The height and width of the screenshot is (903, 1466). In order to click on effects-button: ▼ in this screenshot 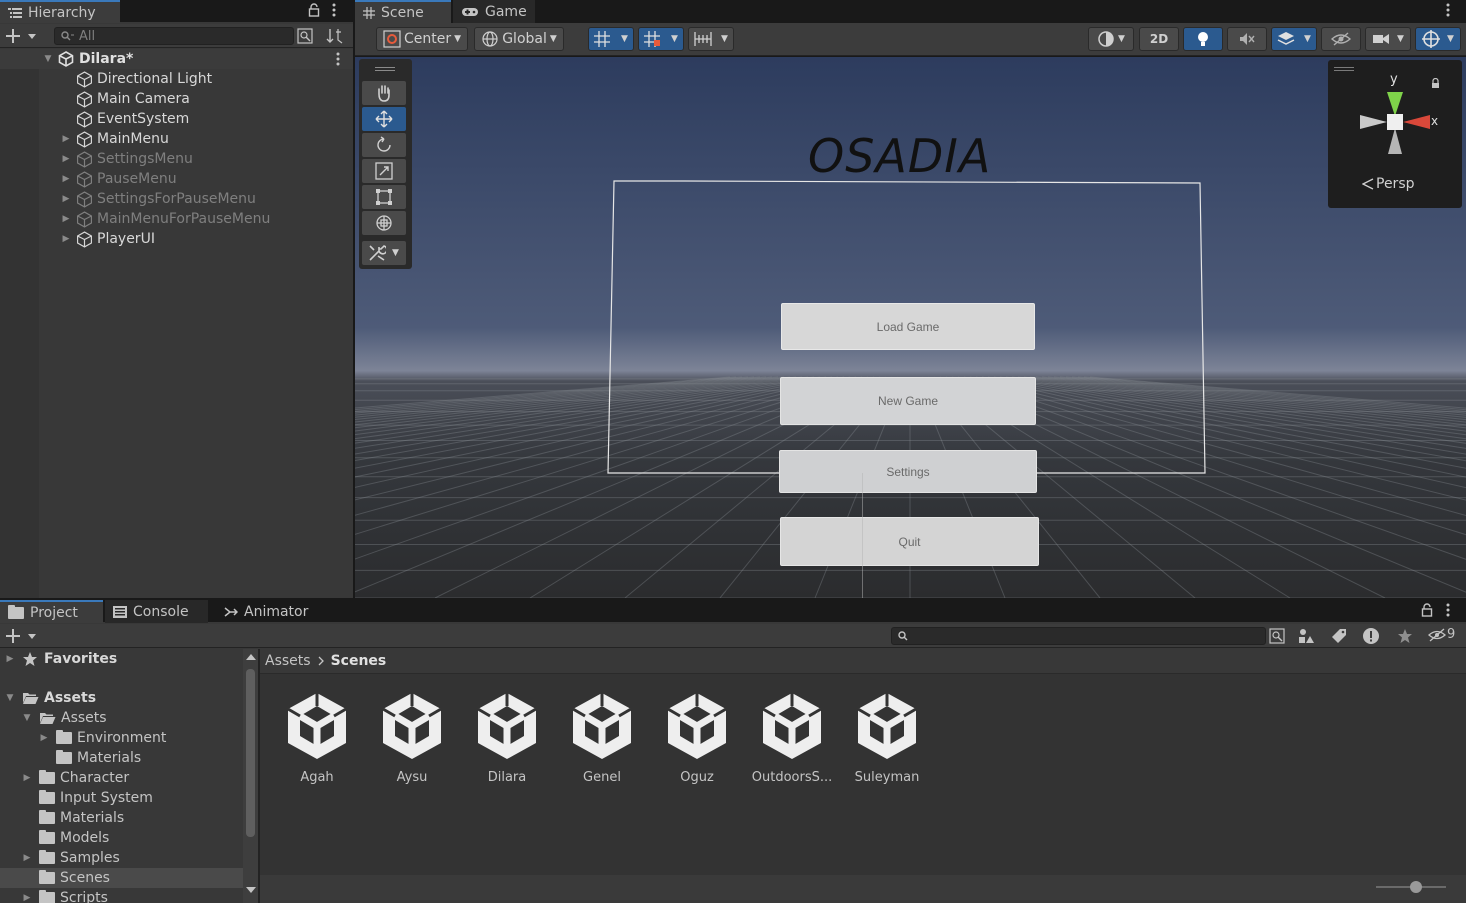, I will do `click(1294, 39)`.